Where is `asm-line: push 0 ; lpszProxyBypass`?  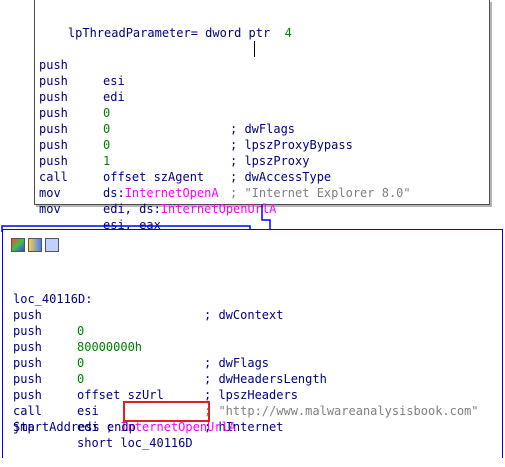 asm-line: push 0 ; lpszProxyBypass is located at coordinates (196, 120).